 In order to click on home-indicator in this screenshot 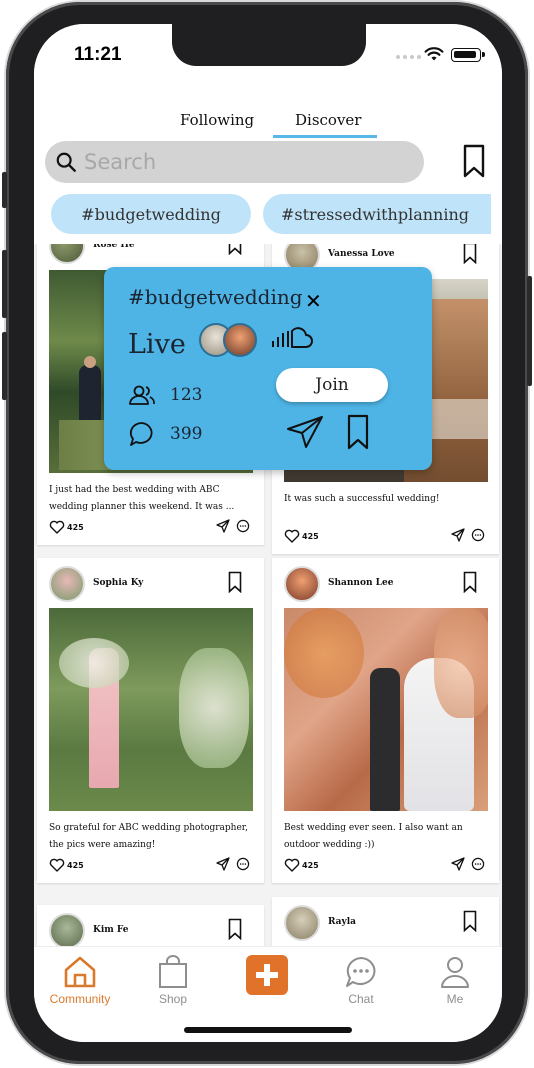, I will do `click(268, 1030)`.